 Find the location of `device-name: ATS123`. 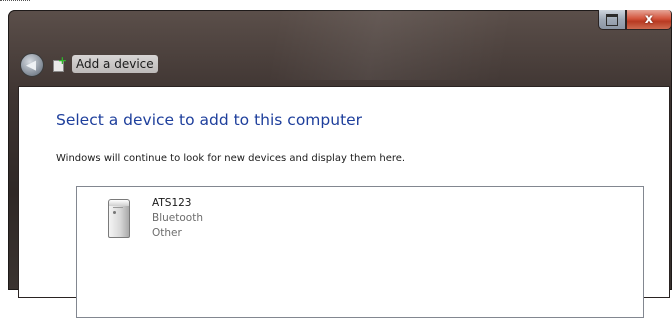

device-name: ATS123 is located at coordinates (172, 203).